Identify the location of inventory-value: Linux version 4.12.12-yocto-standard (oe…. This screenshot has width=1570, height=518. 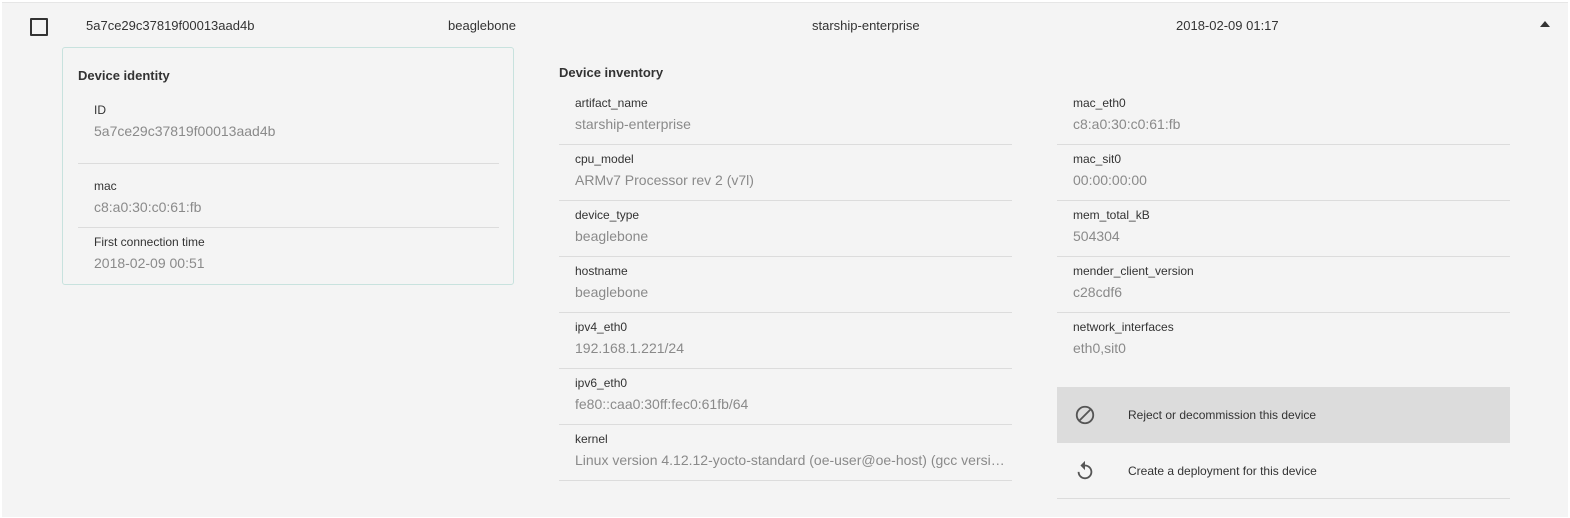
(790, 460).